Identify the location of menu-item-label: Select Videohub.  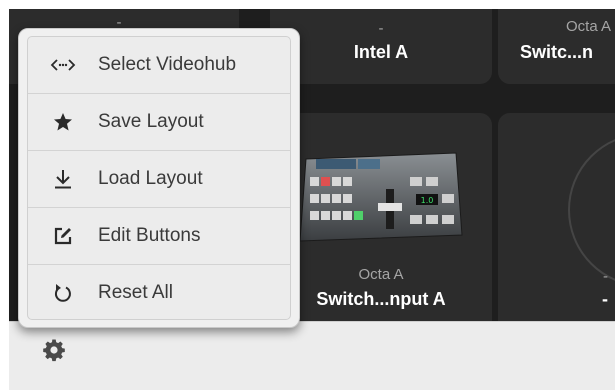
(167, 64).